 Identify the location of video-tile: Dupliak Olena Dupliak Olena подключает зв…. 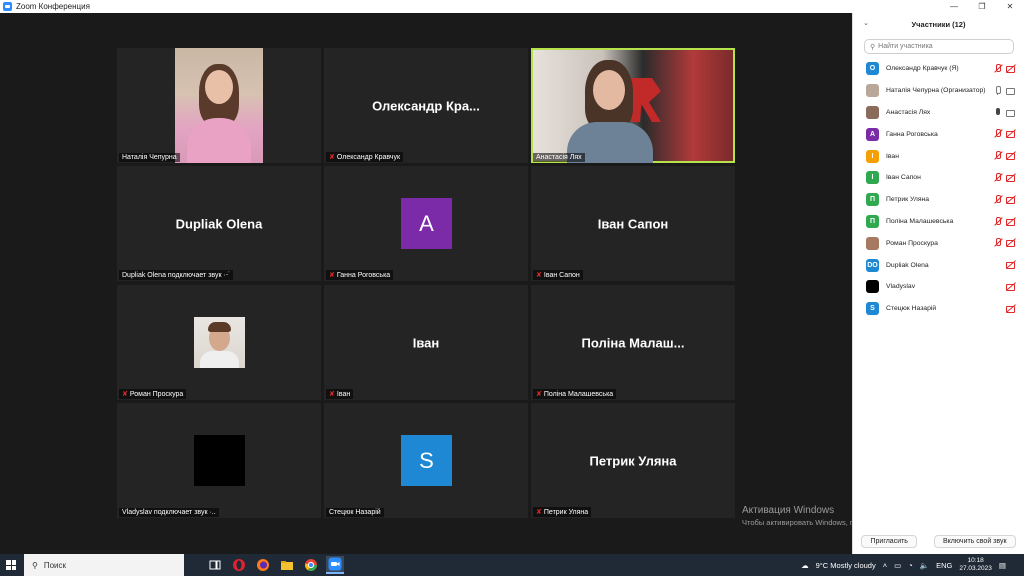
(219, 223).